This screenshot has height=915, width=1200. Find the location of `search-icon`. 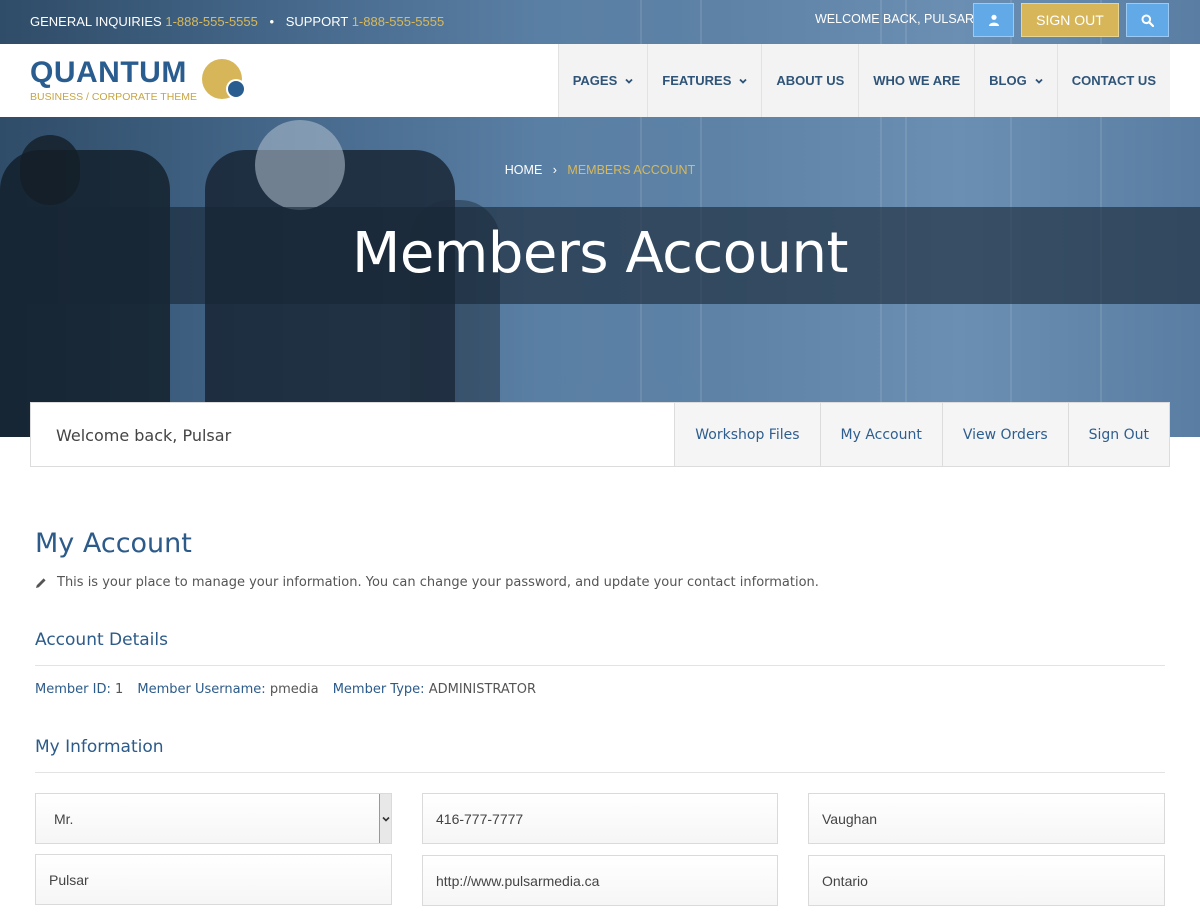

search-icon is located at coordinates (1147, 20).